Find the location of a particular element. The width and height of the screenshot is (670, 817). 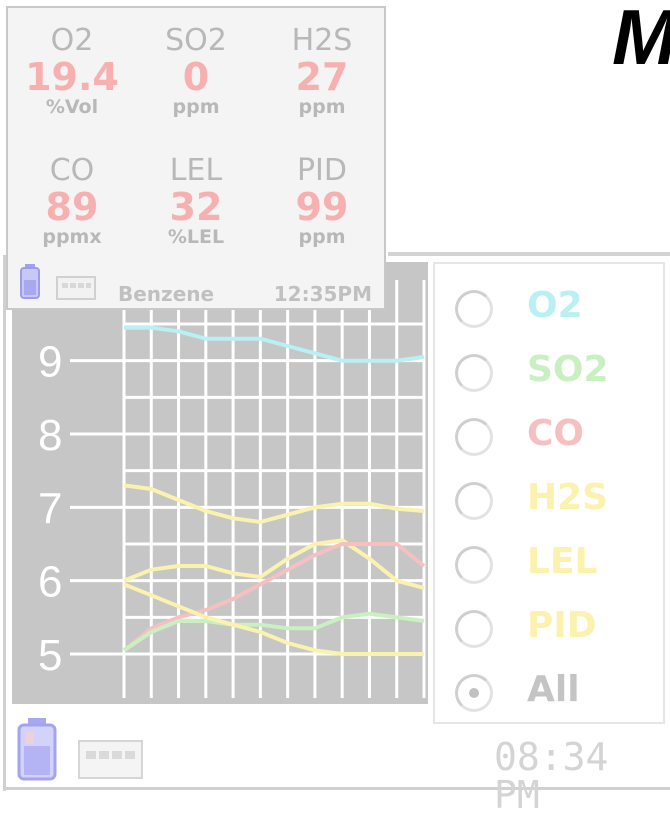

radio-label: CO is located at coordinates (556, 433).